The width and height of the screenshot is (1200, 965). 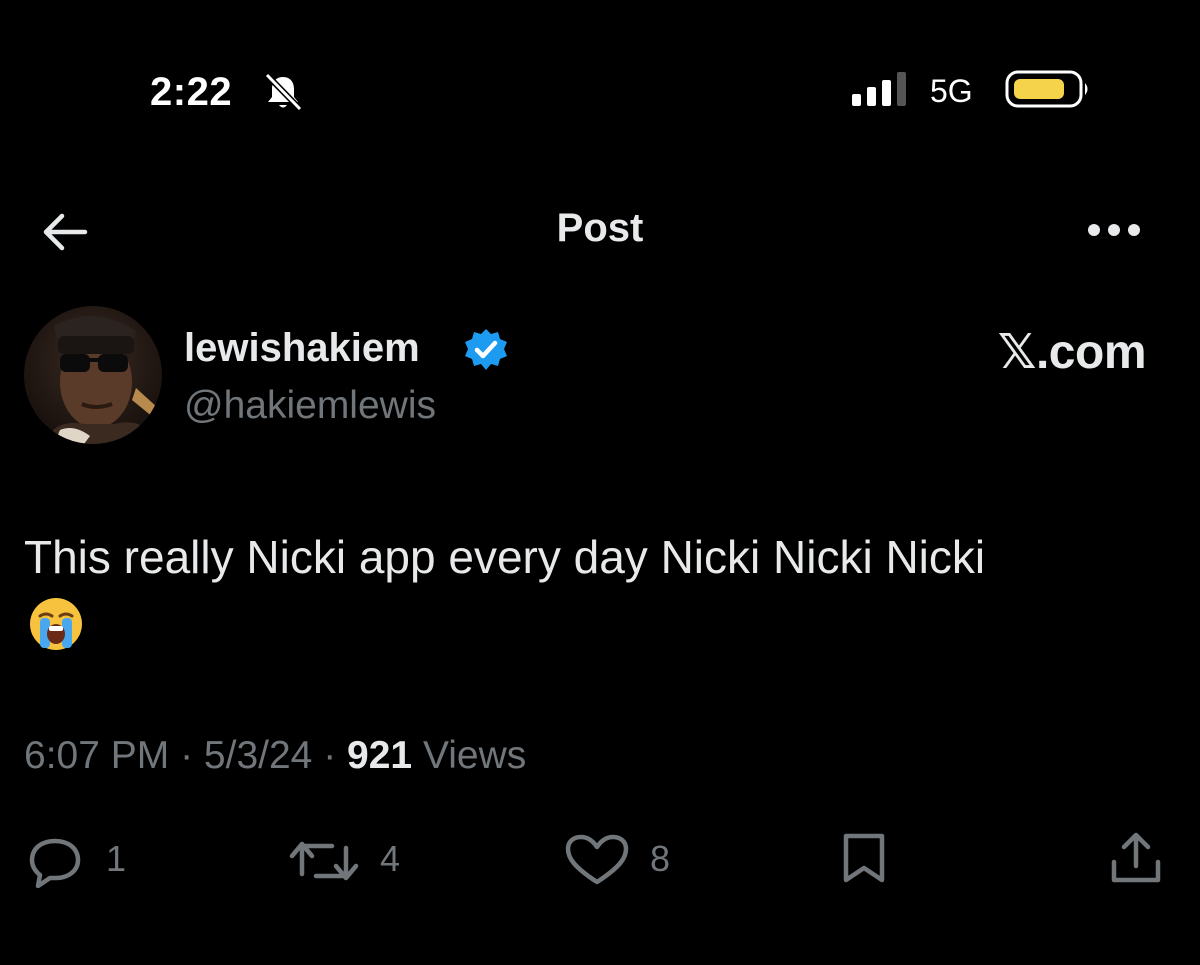 What do you see at coordinates (258, 755) in the screenshot?
I see `post-date: 5/3/24` at bounding box center [258, 755].